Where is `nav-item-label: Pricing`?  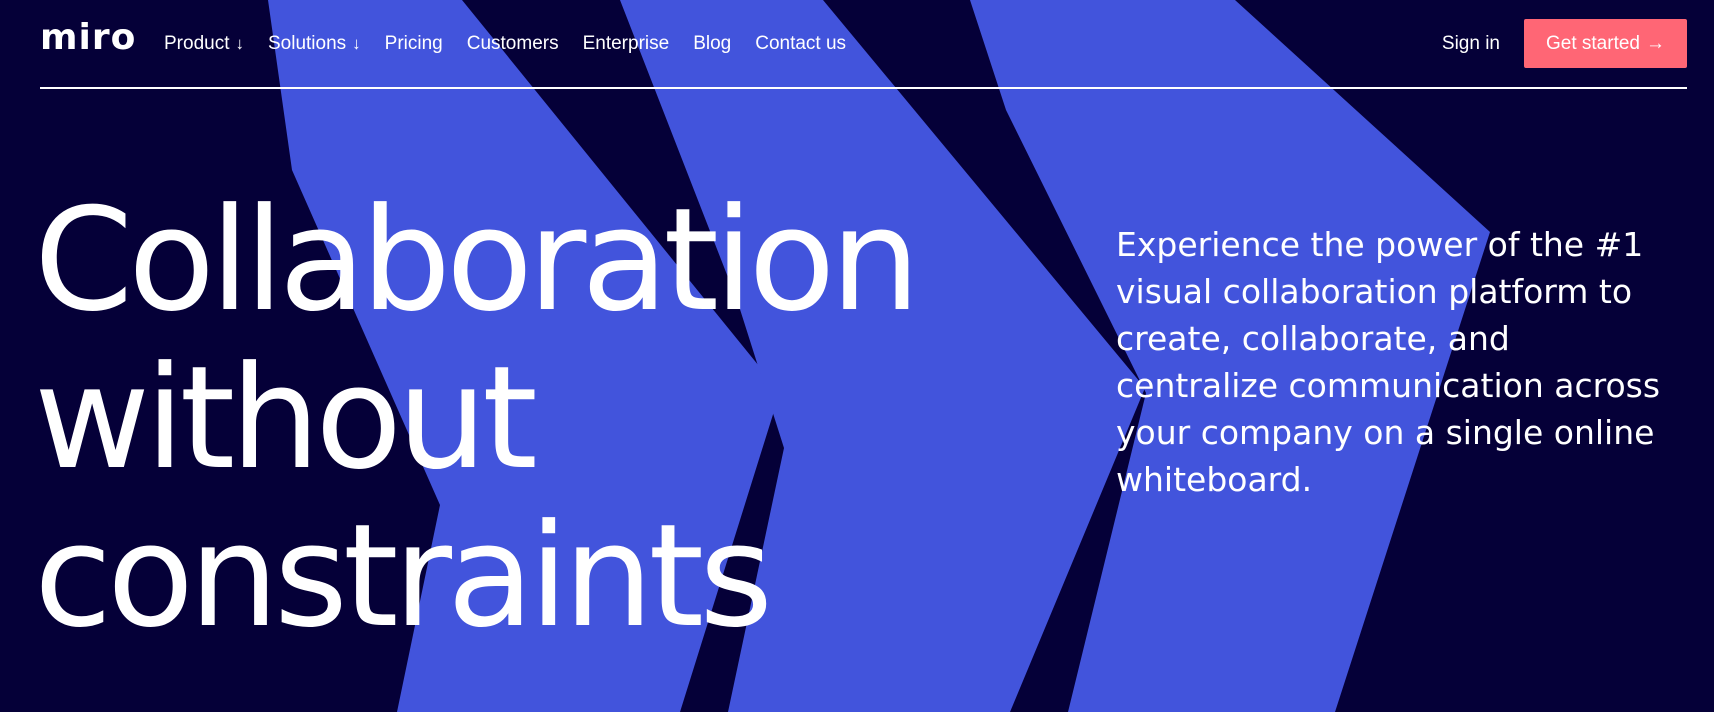
nav-item-label: Pricing is located at coordinates (413, 43).